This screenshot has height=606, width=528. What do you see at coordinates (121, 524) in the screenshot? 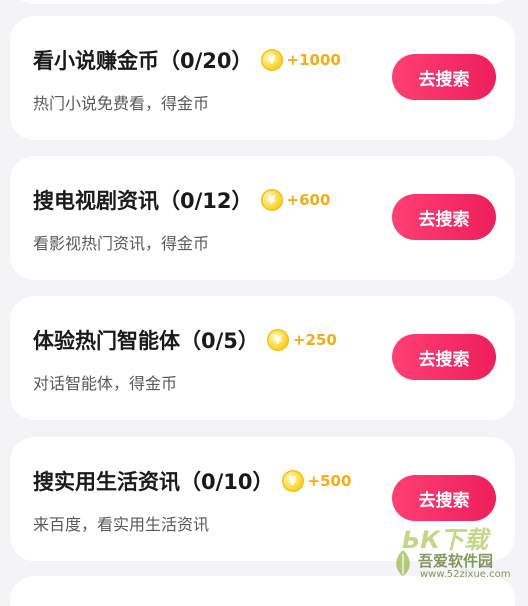
I see `task-description: 来百度，看实用生活资讯` at bounding box center [121, 524].